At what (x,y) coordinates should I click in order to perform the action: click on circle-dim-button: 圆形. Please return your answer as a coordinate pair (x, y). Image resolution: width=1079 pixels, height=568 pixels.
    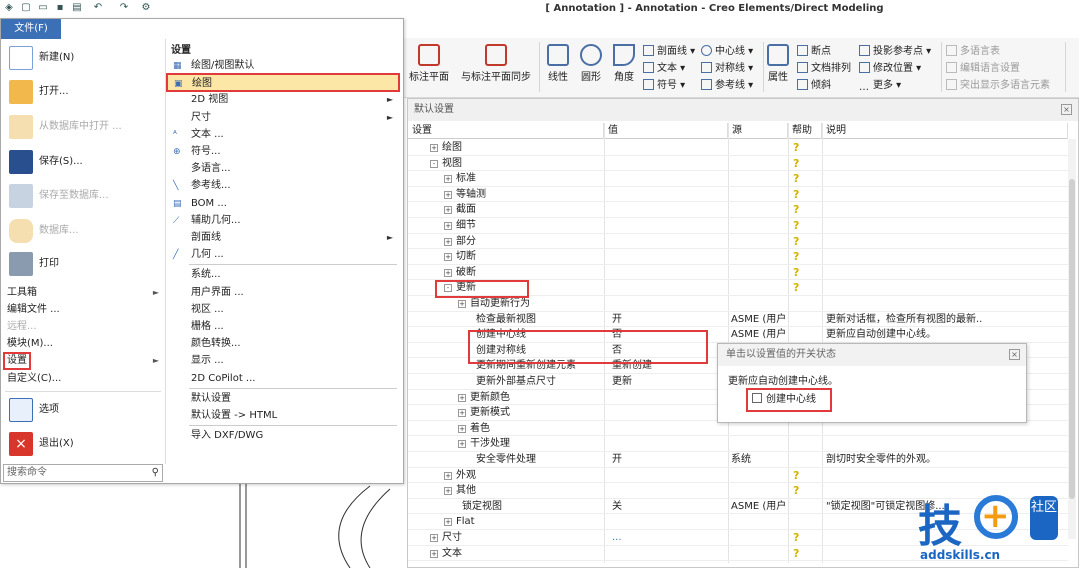
    Looking at the image, I should click on (591, 63).